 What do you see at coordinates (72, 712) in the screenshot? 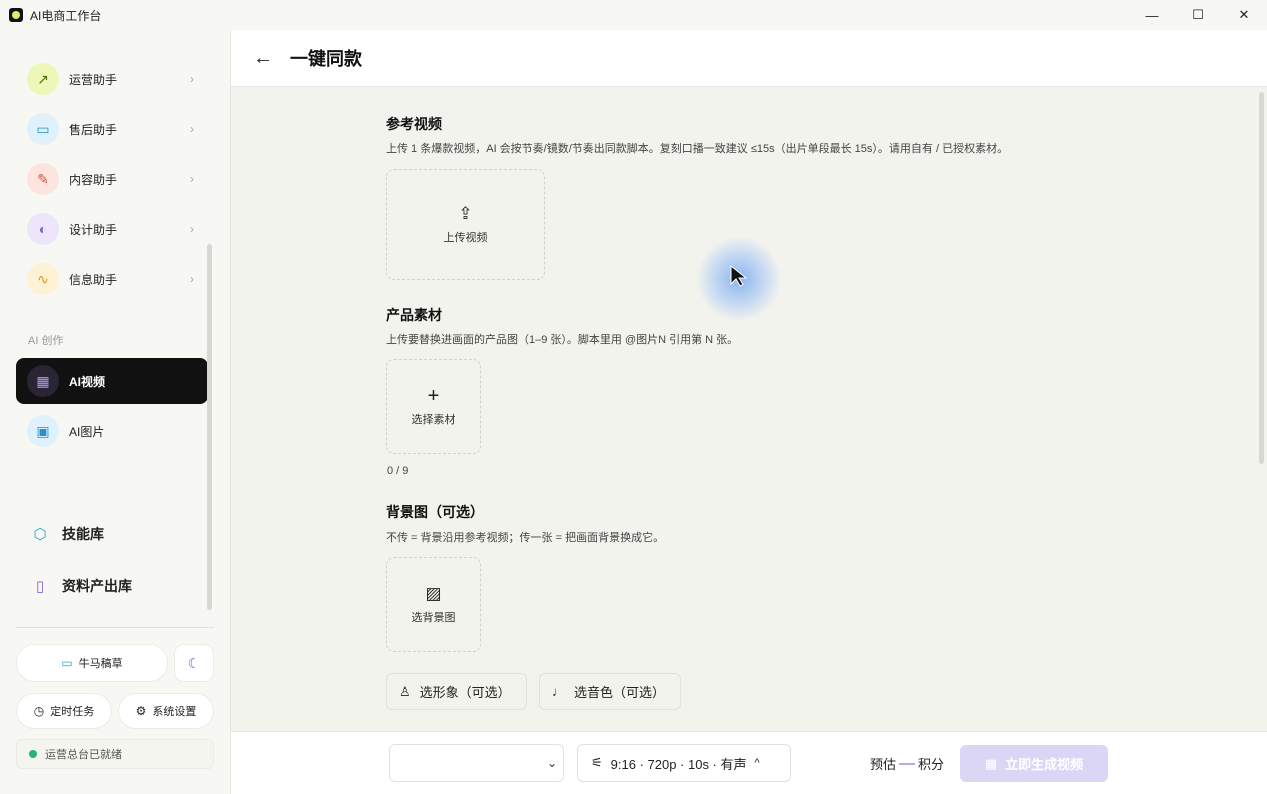
I see `scheduled-tasks-label: 定时任务` at bounding box center [72, 712].